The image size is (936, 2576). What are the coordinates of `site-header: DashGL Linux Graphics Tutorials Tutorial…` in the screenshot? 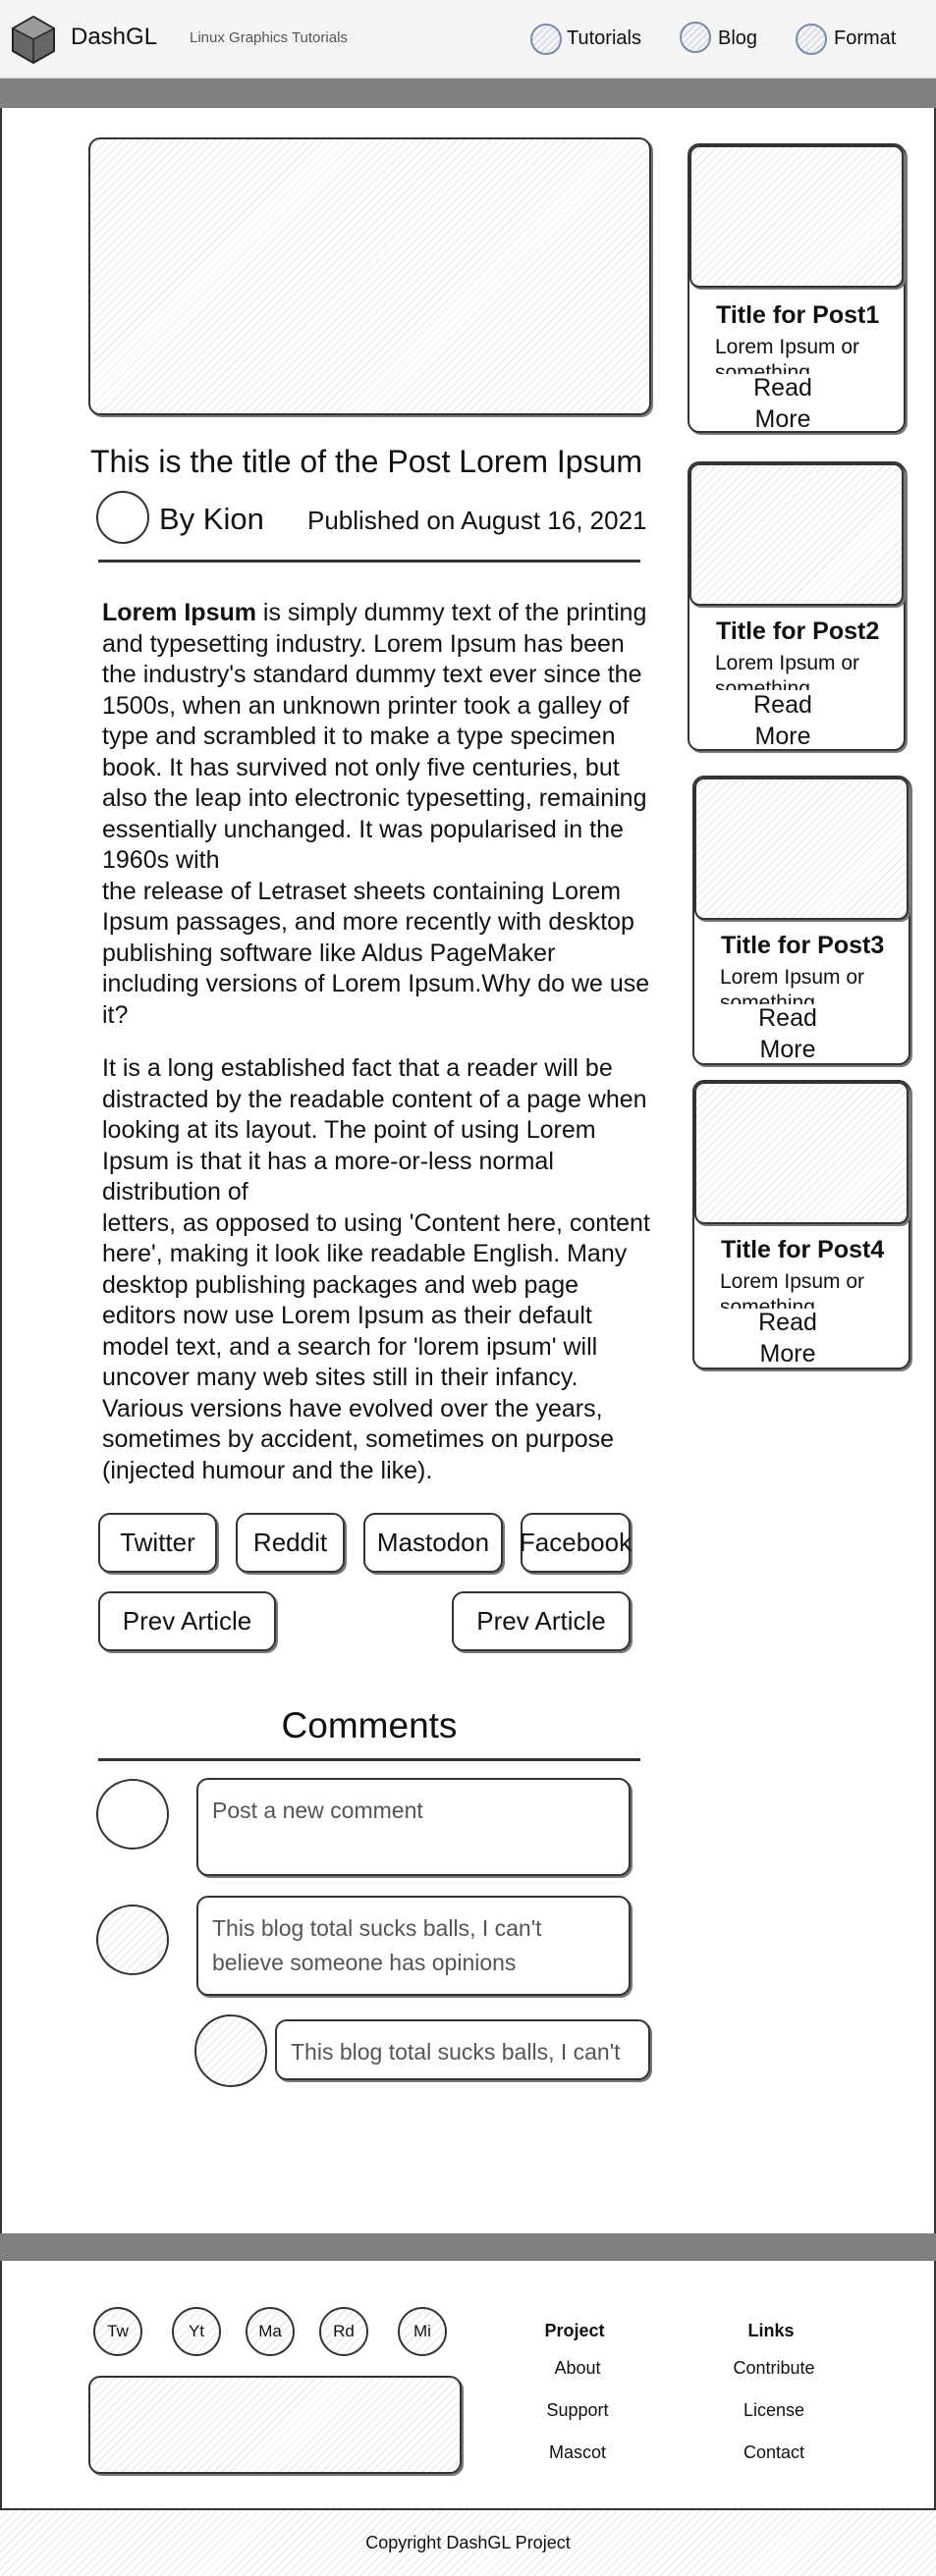 It's located at (468, 39).